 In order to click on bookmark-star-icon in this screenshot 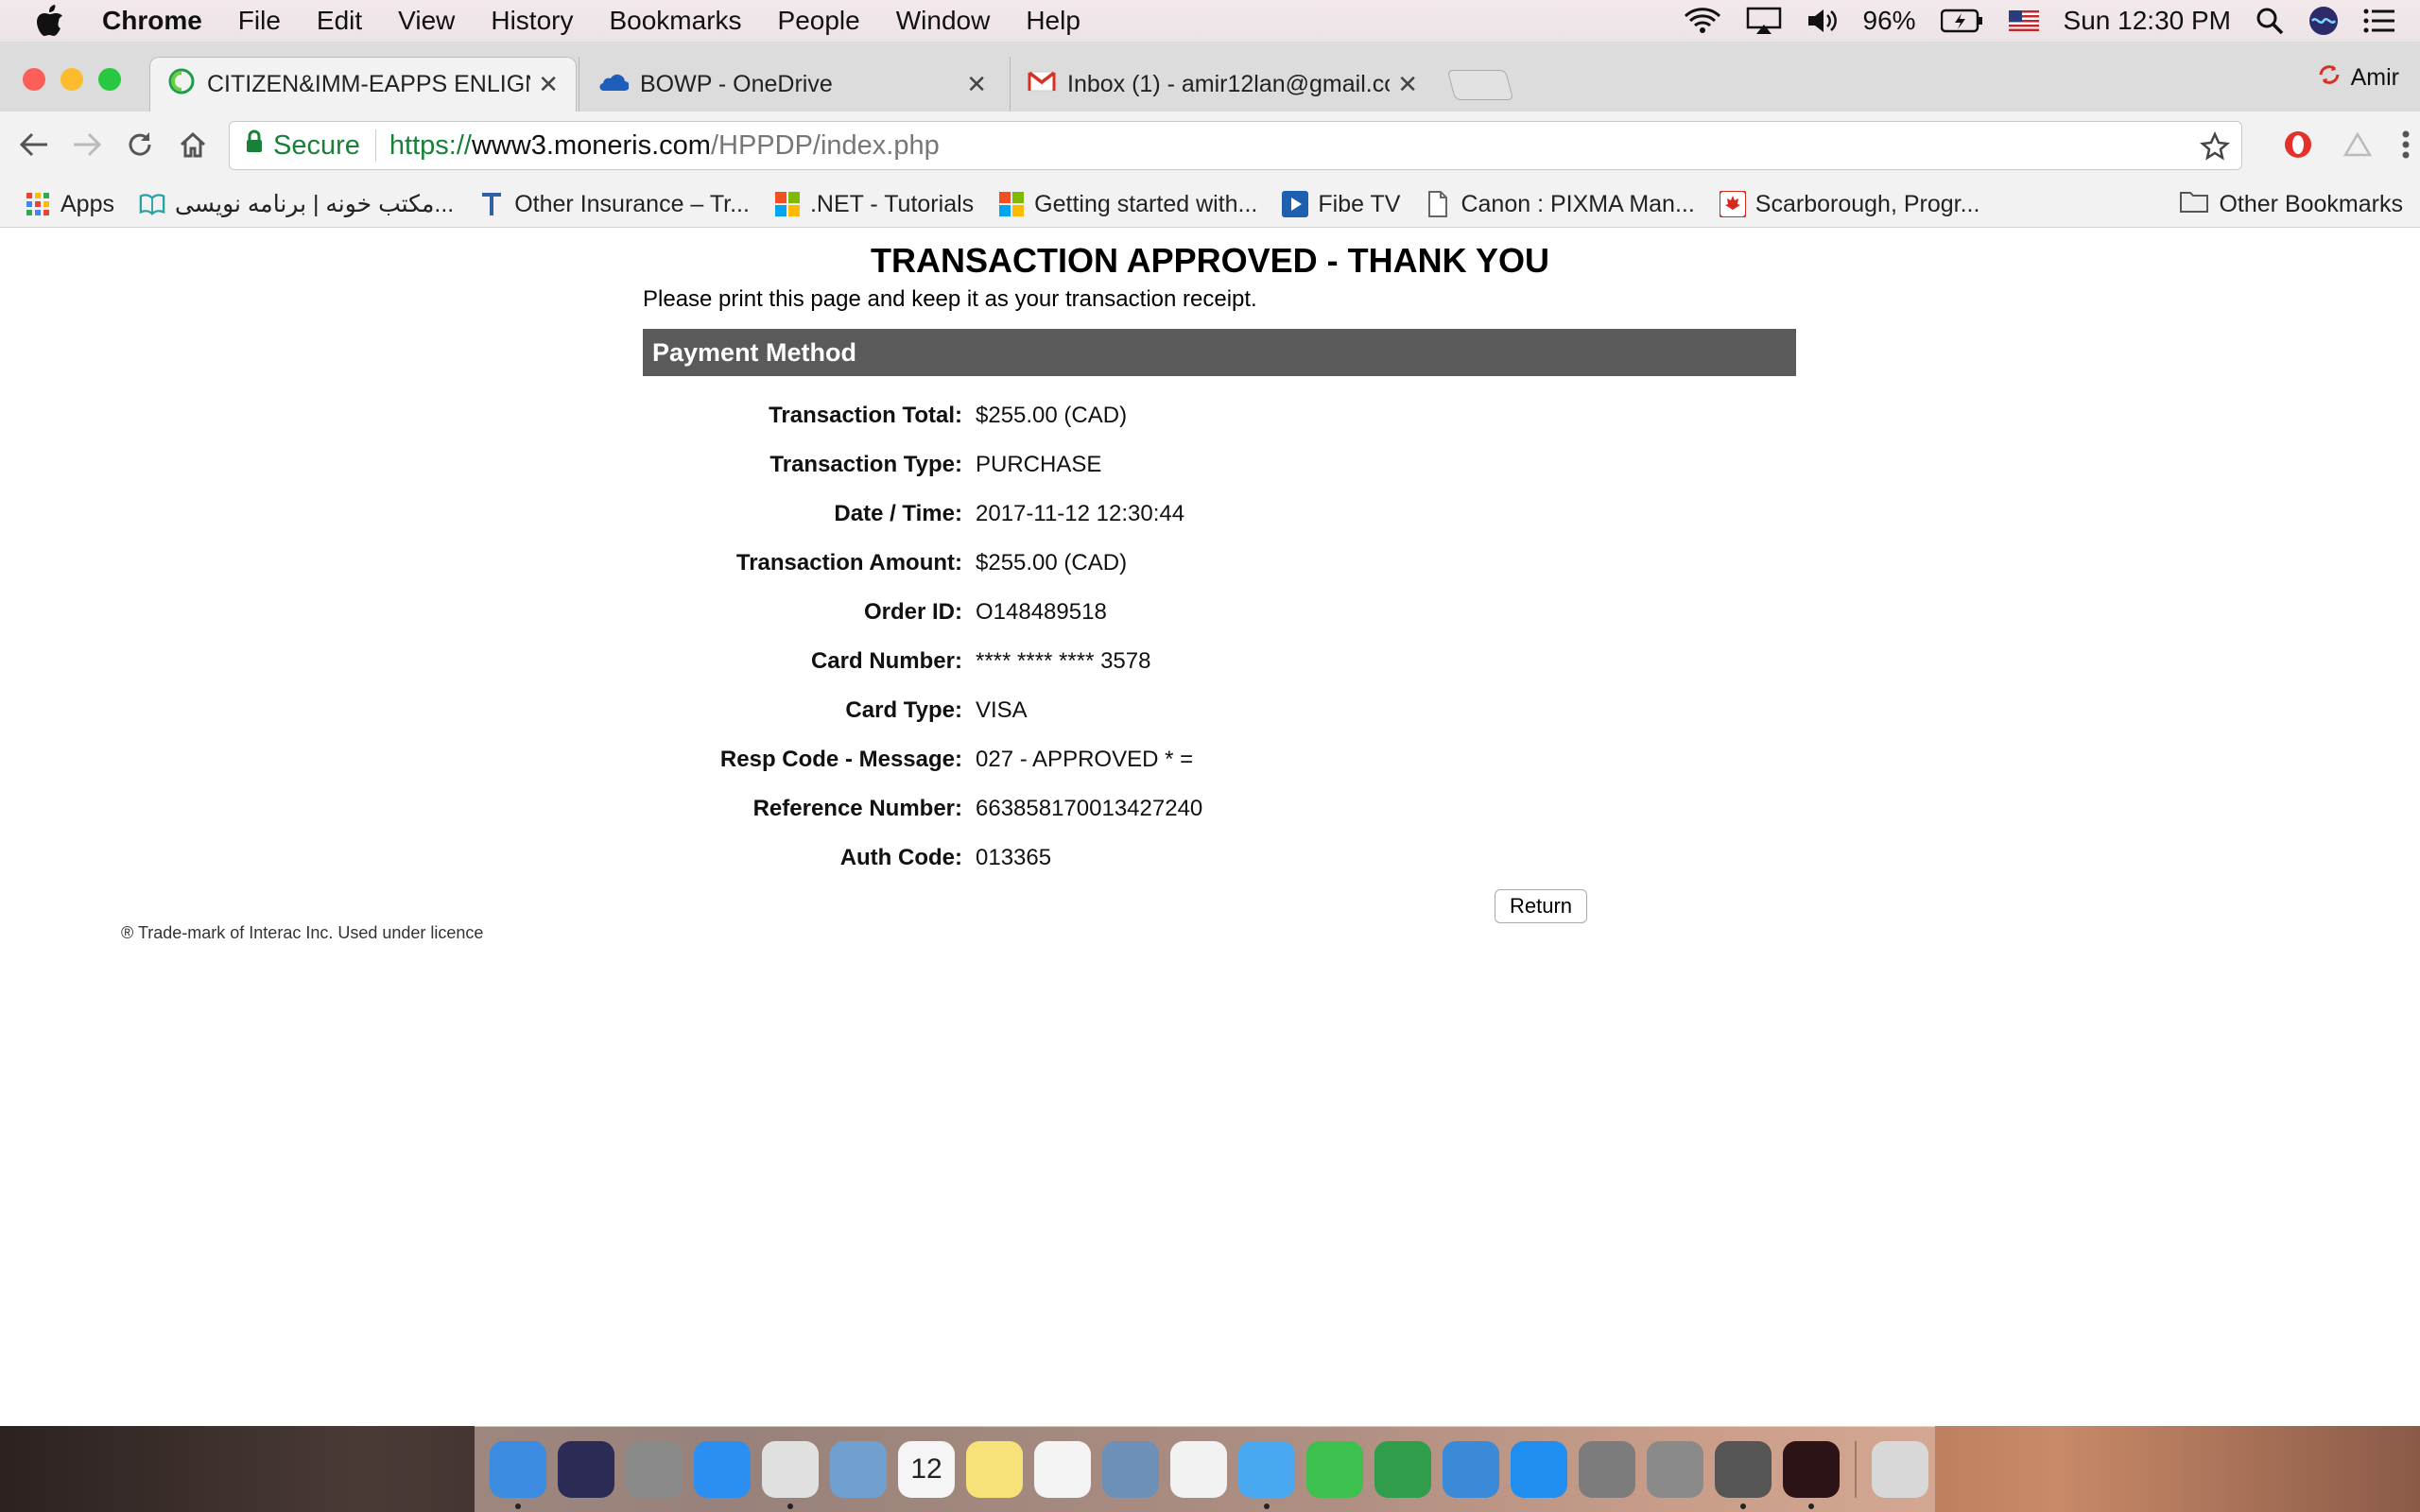, I will do `click(2215, 149)`.